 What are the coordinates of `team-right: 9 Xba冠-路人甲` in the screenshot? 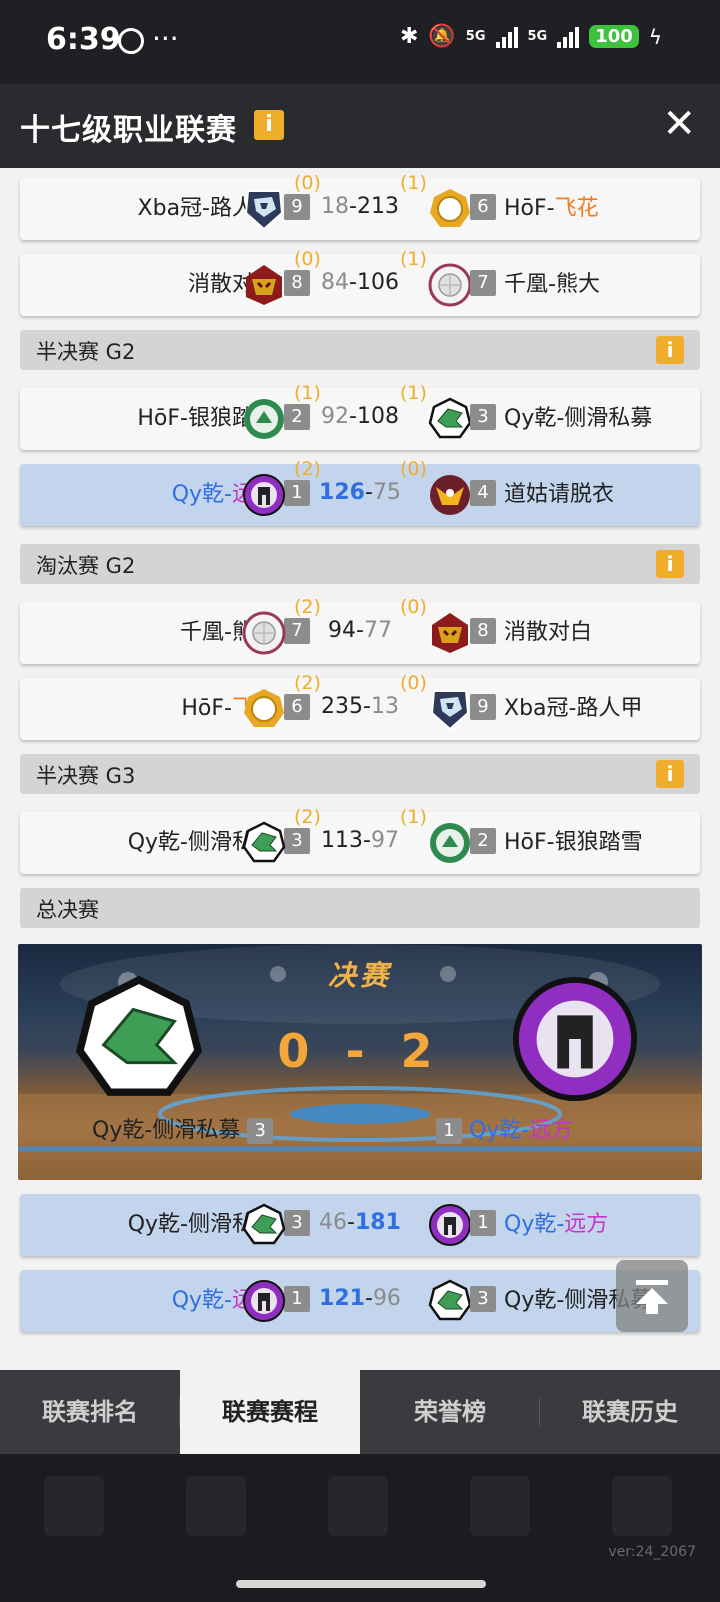 It's located at (556, 709).